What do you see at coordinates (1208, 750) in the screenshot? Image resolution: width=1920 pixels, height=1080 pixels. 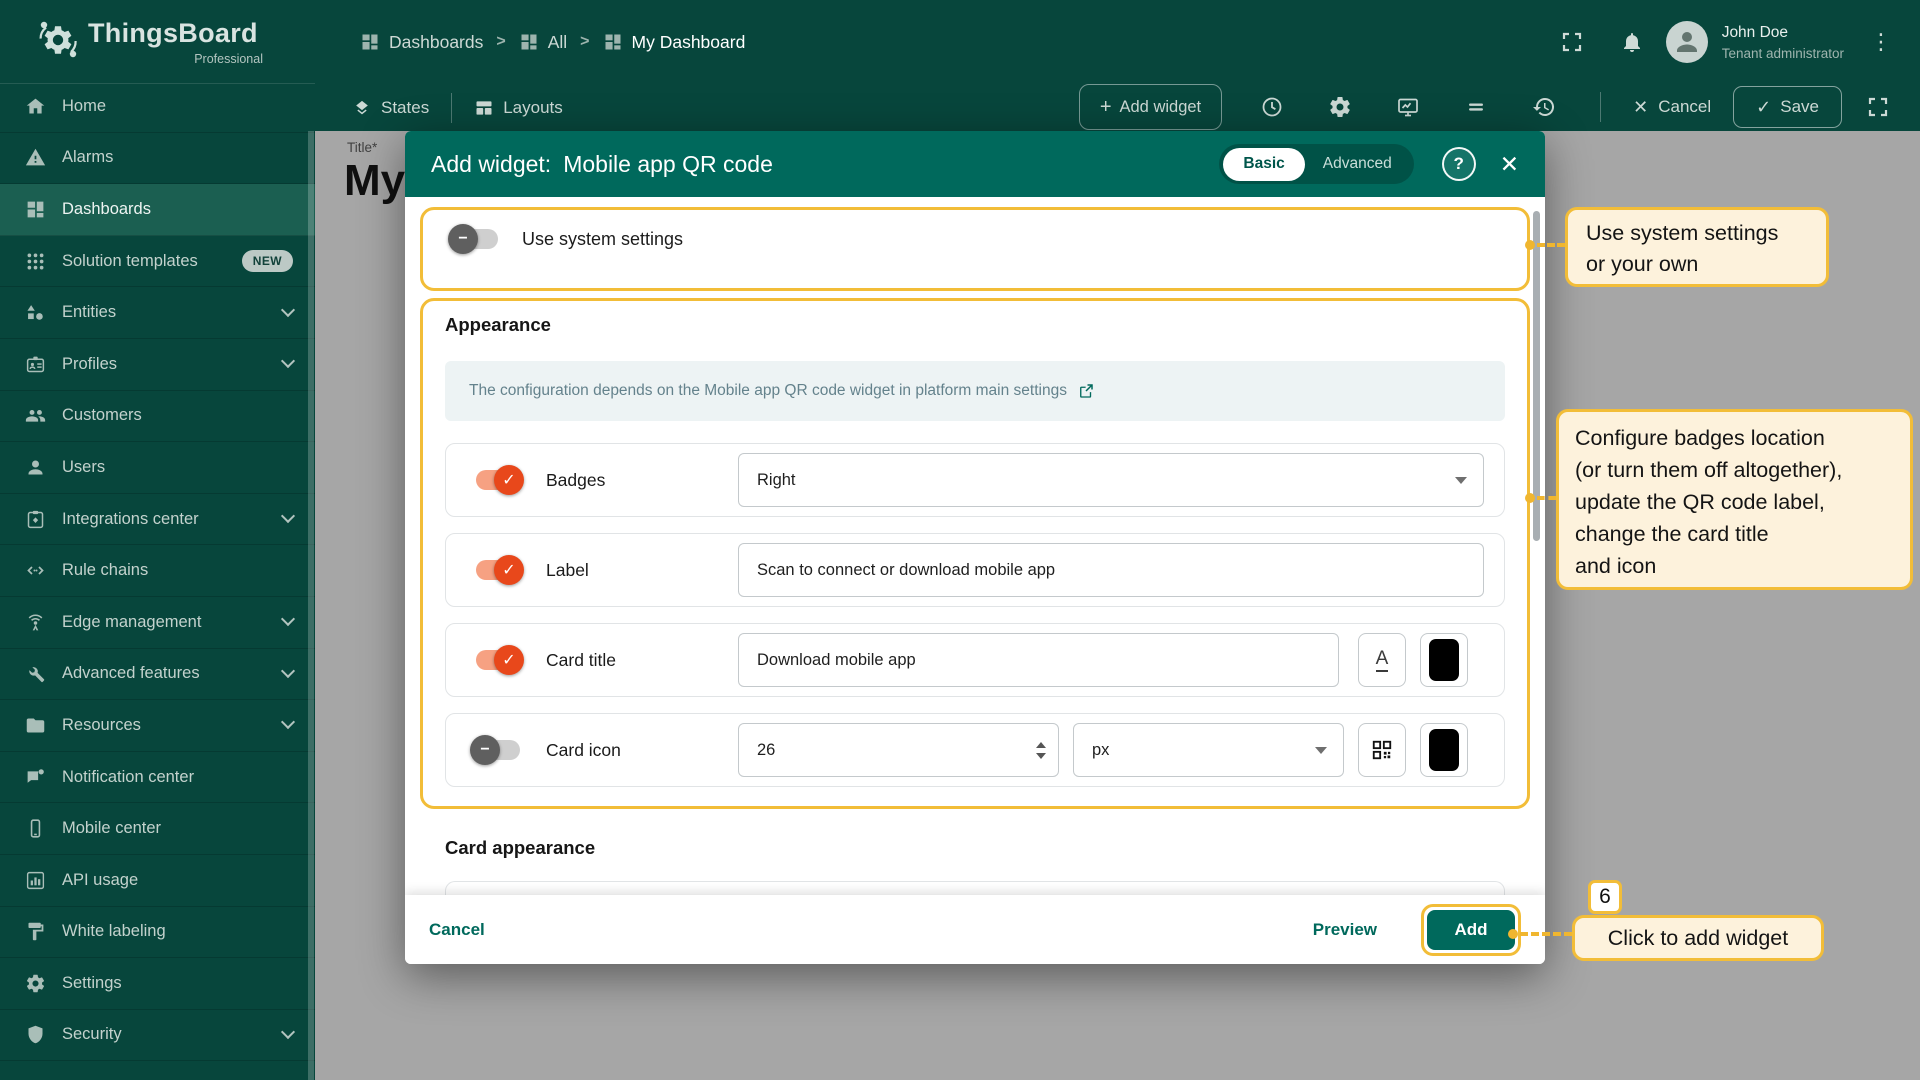 I see `card-icon-unit-select: px` at bounding box center [1208, 750].